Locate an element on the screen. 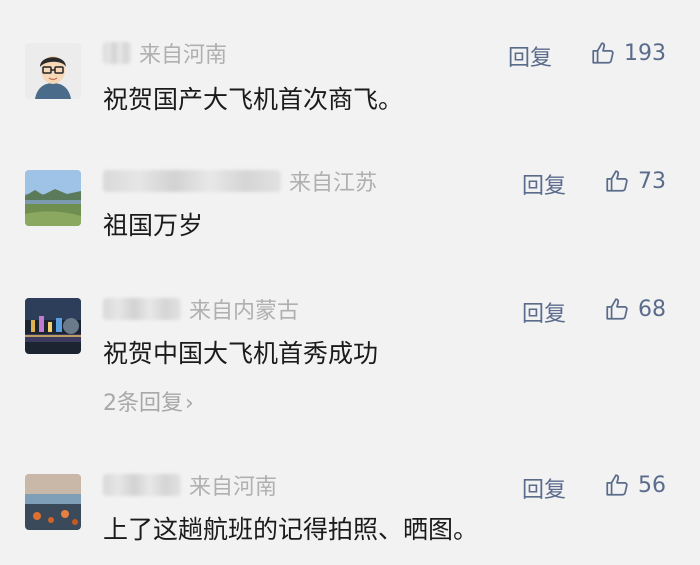 Image resolution: width=700 pixels, height=565 pixels. like-button: 73 is located at coordinates (635, 181).